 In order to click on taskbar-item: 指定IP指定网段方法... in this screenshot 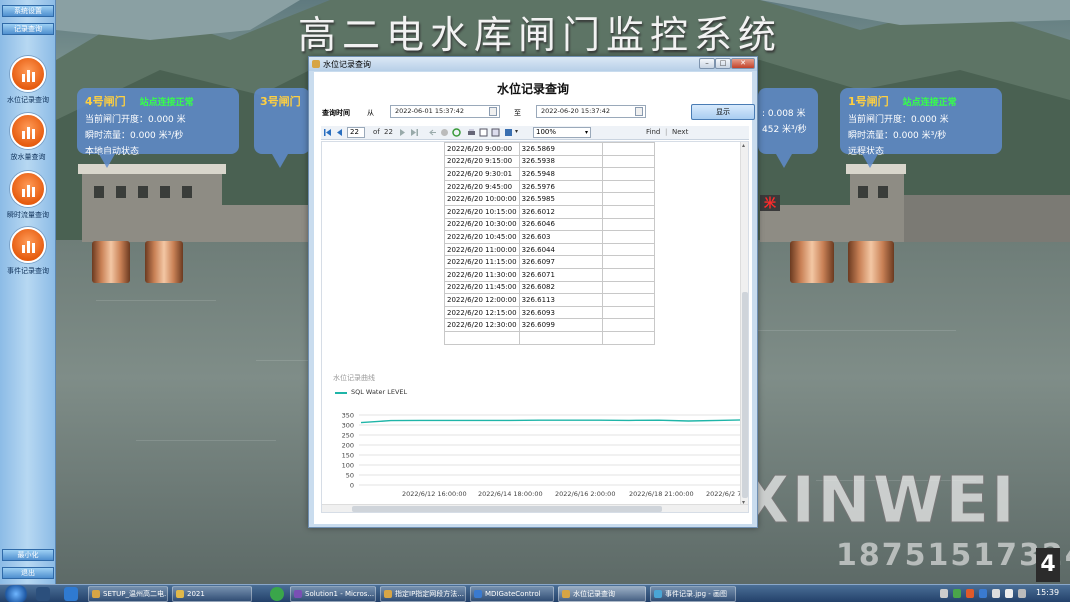, I will do `click(423, 594)`.